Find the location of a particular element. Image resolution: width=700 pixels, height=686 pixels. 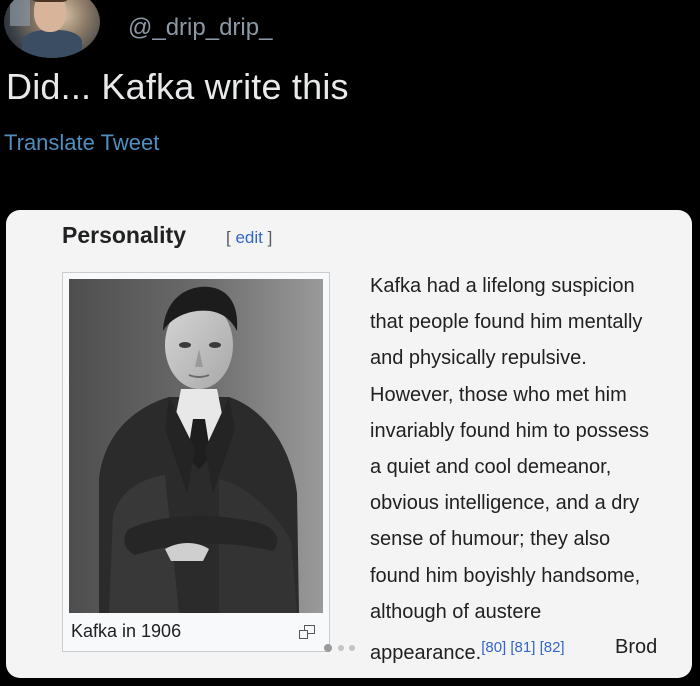

paragraph-line: sense of humour; they also is located at coordinates (490, 539).